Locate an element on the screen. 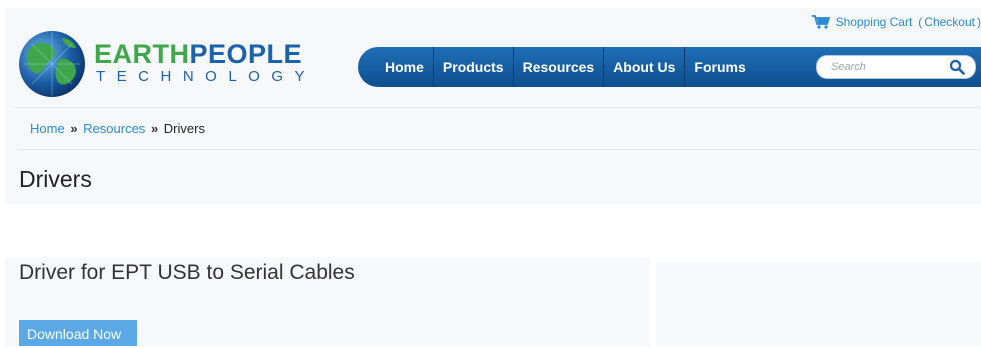 Image resolution: width=981 pixels, height=348 pixels. paren-open: ( is located at coordinates (920, 22).